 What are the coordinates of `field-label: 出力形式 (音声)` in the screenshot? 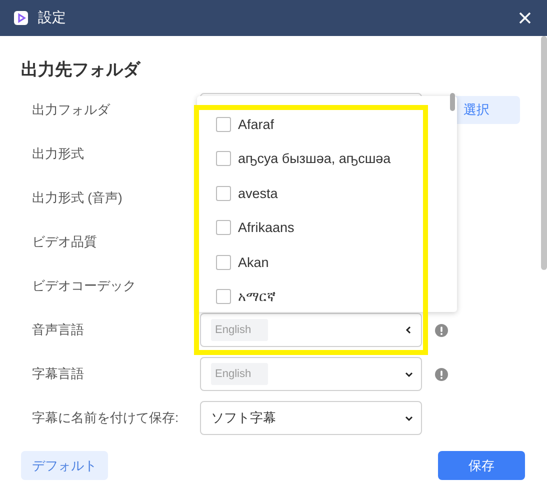 It's located at (77, 198).